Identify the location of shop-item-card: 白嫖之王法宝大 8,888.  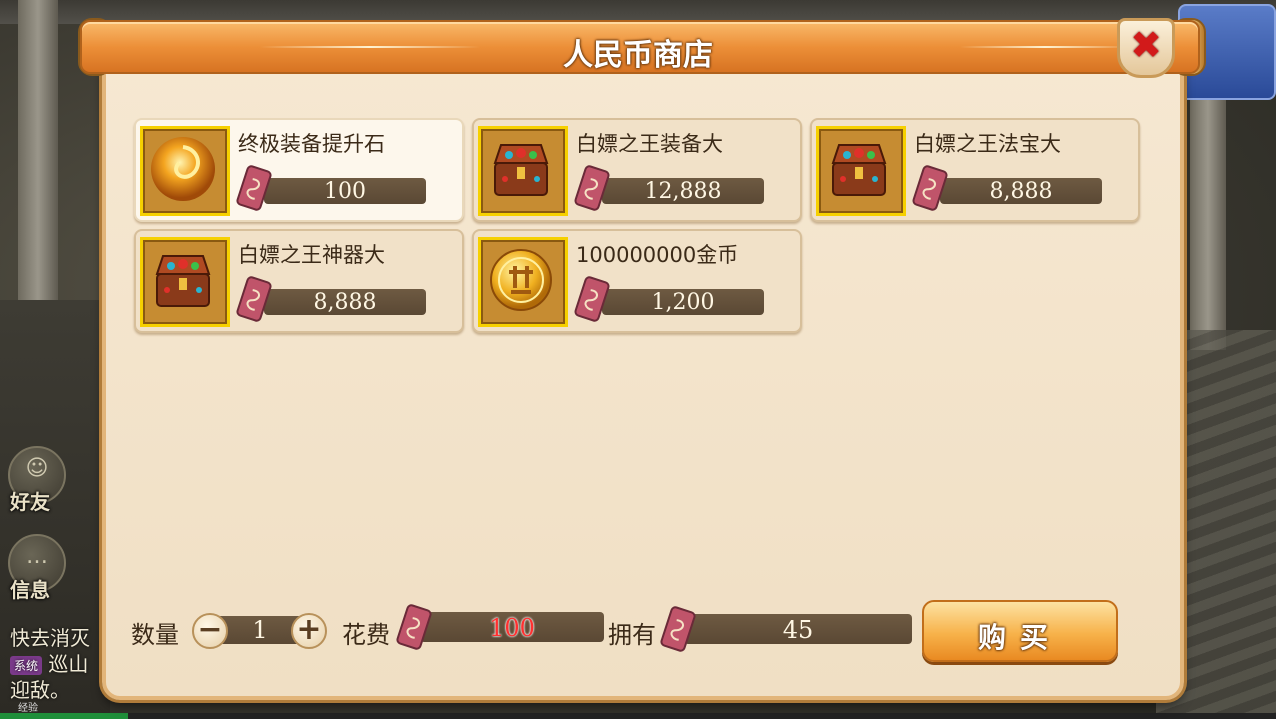
(975, 170).